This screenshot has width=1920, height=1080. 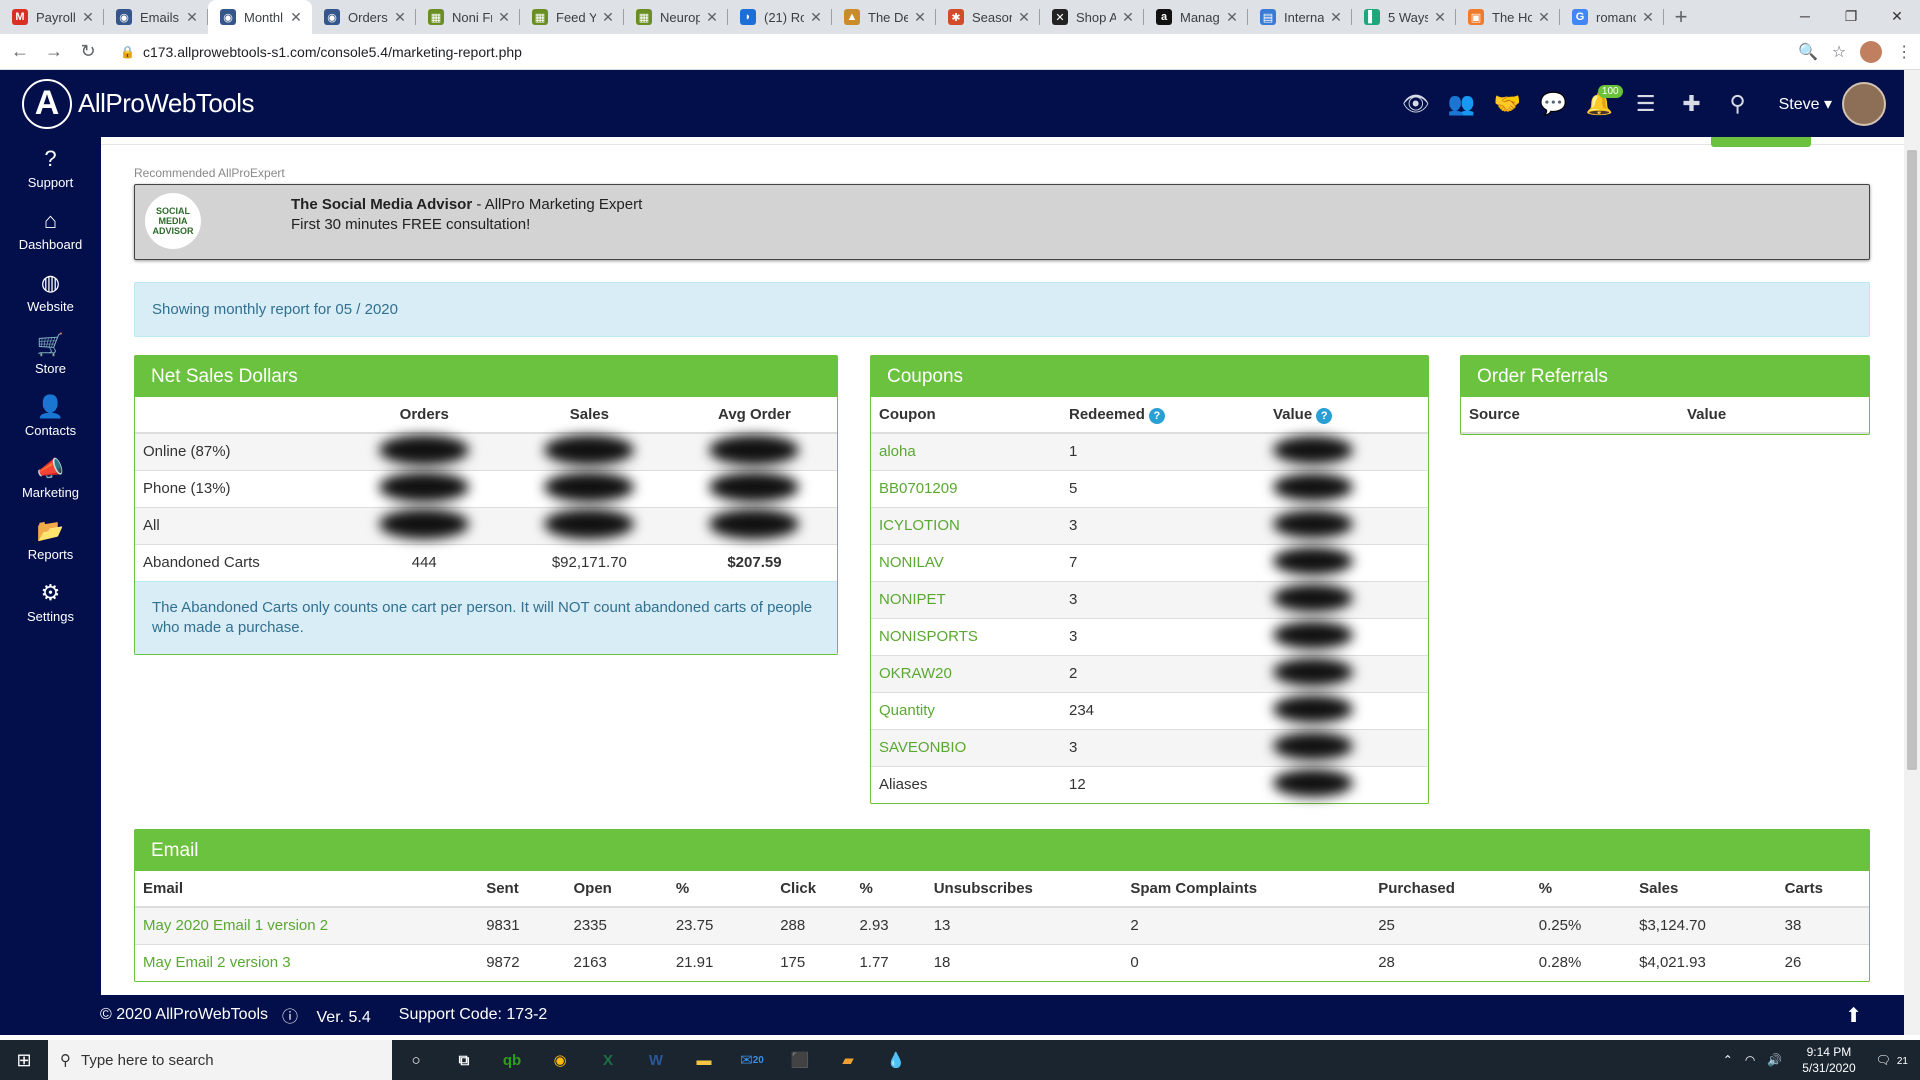 What do you see at coordinates (1851, 16) in the screenshot?
I see `maximize-icon: ❐` at bounding box center [1851, 16].